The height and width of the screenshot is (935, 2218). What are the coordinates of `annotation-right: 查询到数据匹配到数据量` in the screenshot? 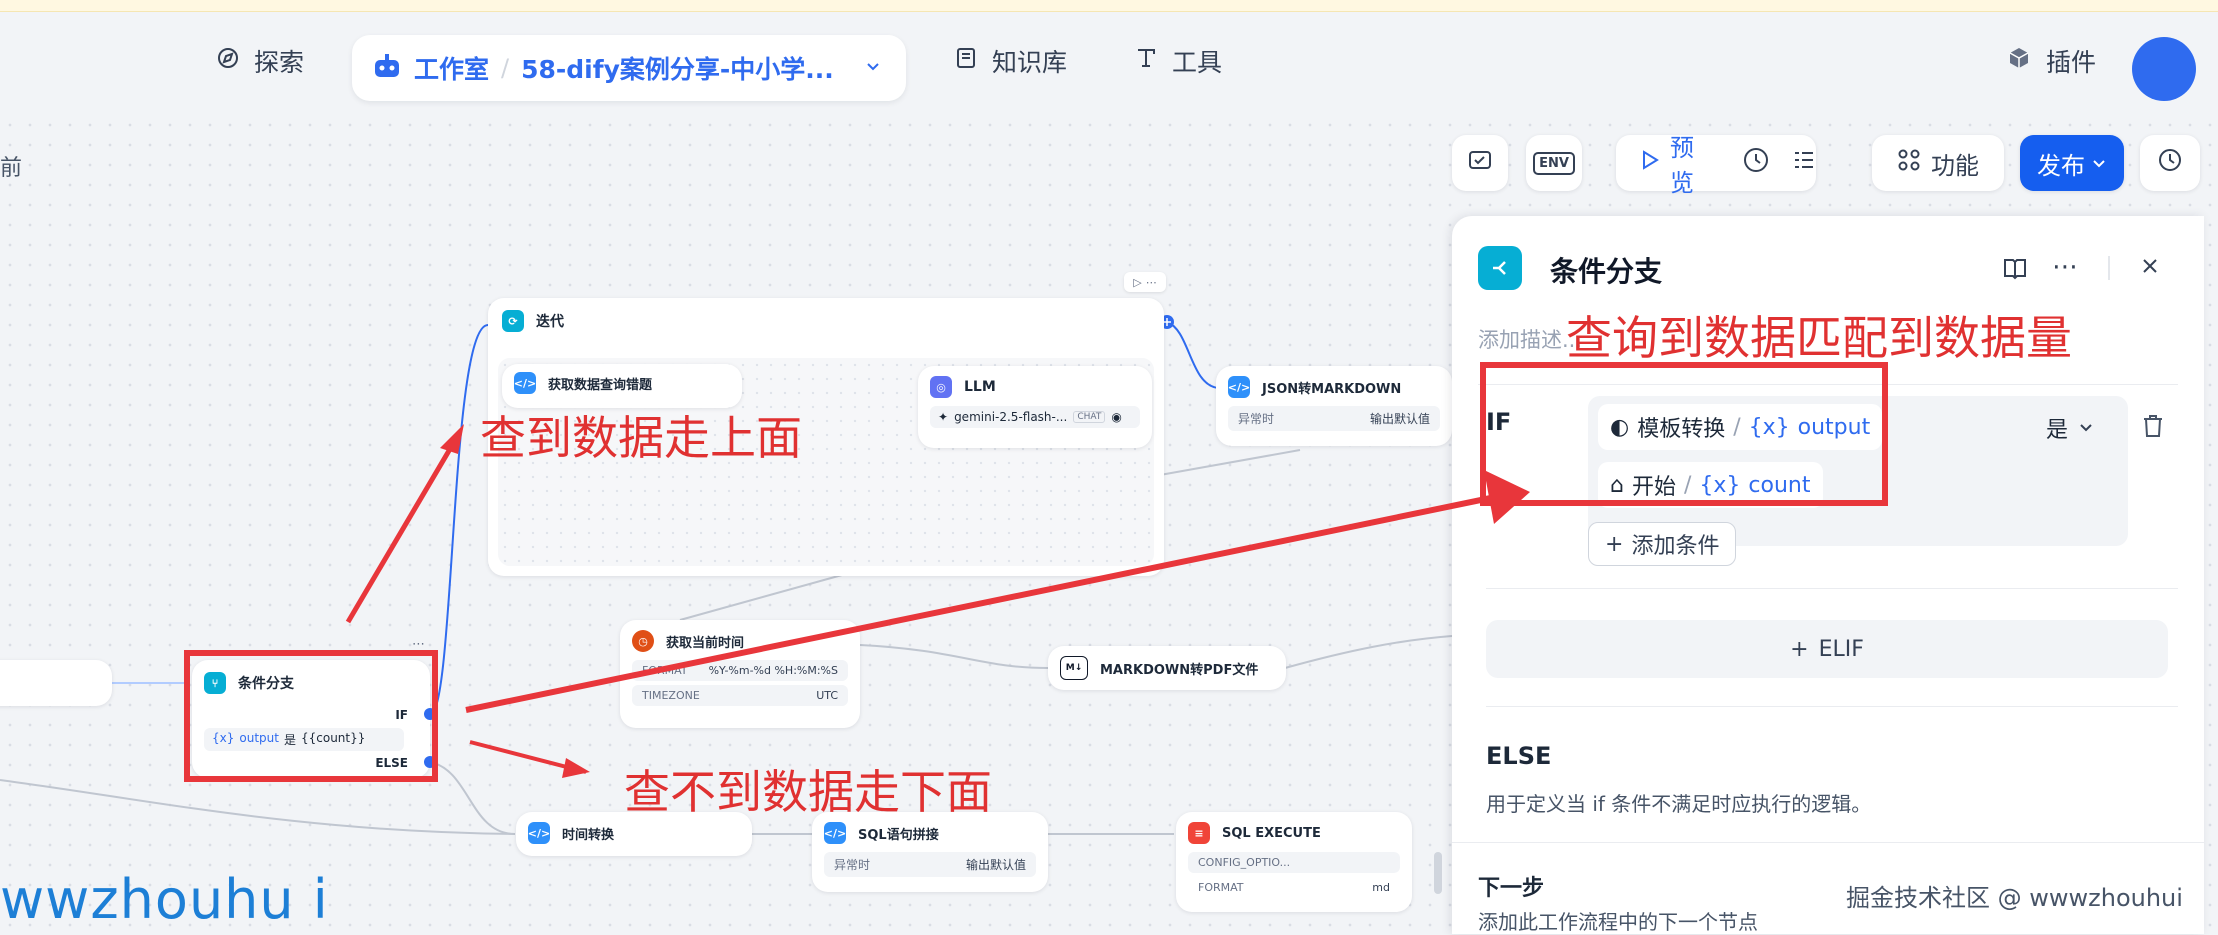 It's located at (1819, 338).